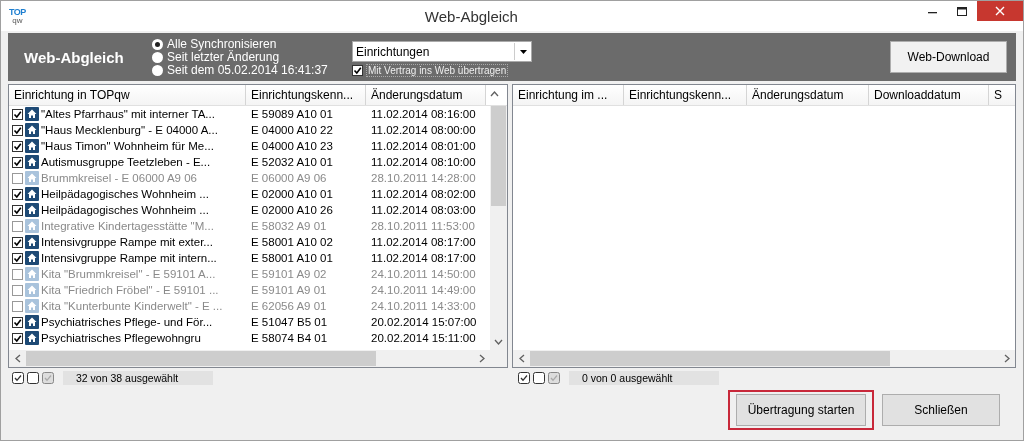  Describe the element at coordinates (523, 51) in the screenshot. I see `dropdown-arrow-icon` at that location.